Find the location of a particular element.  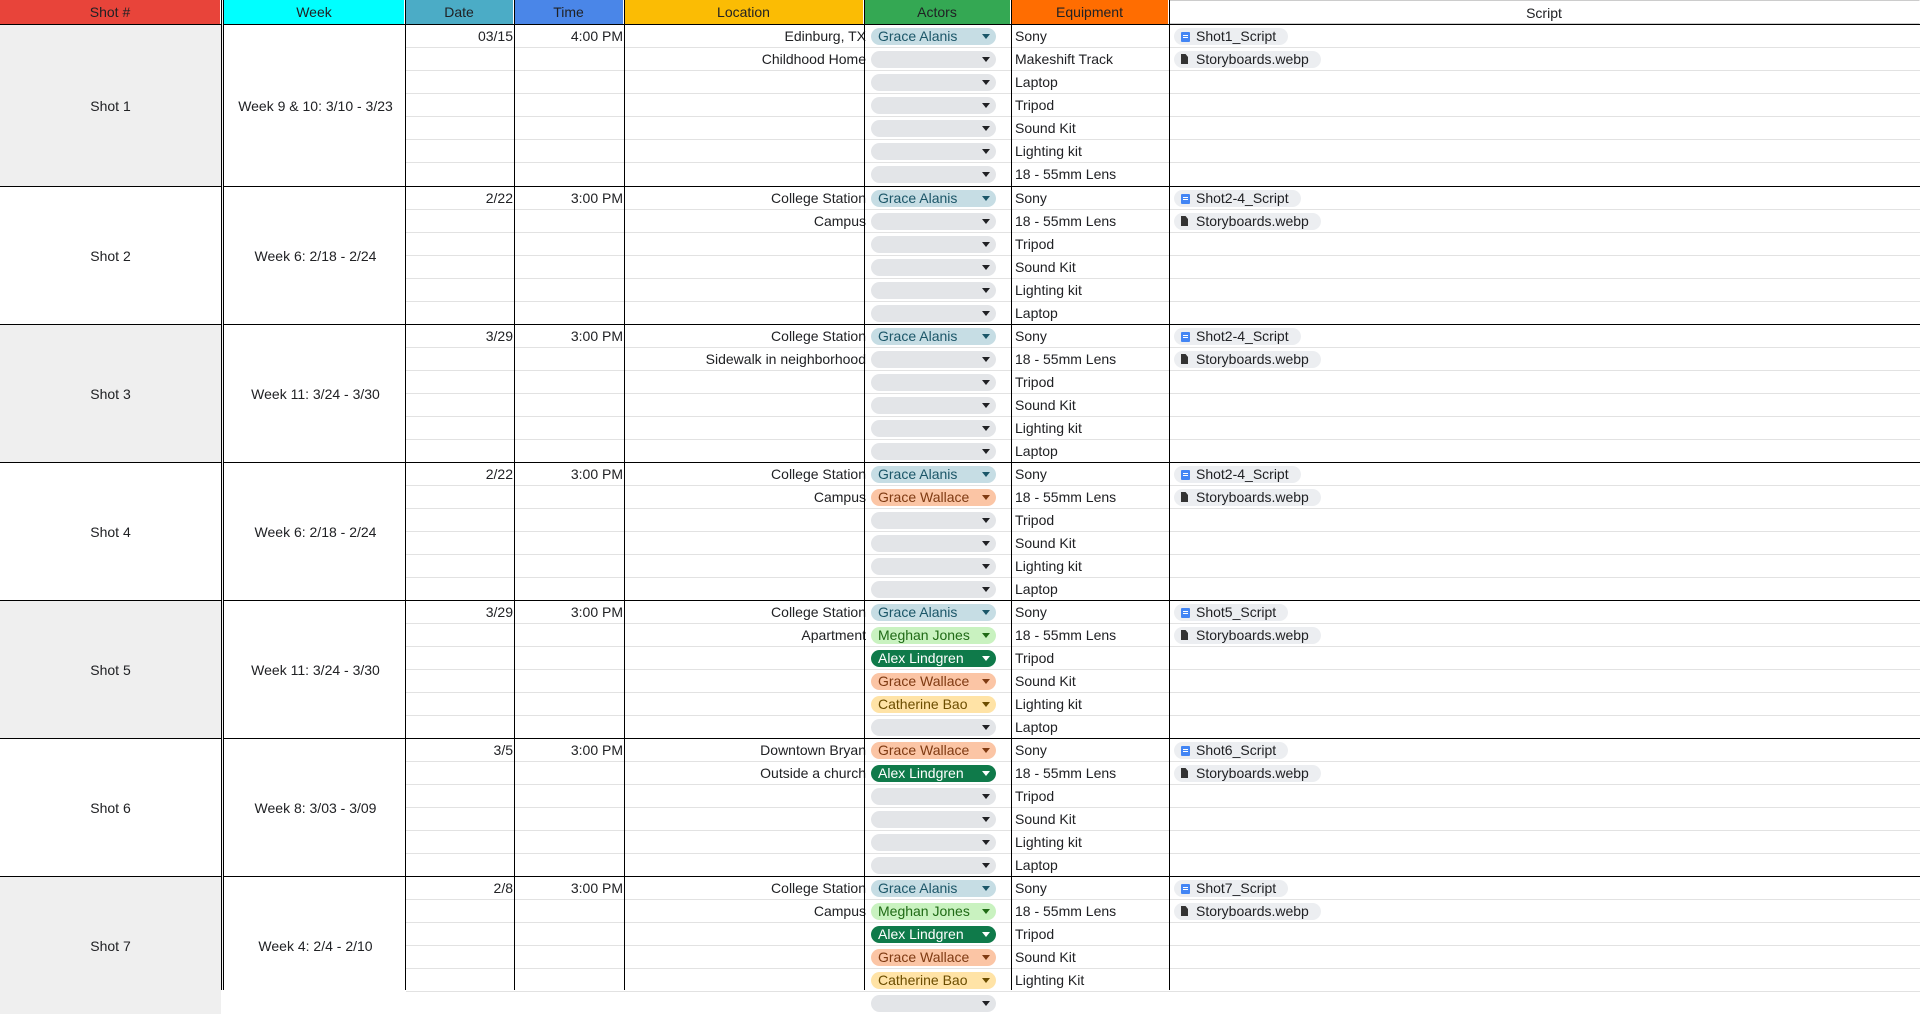

actor-cell: Grace Wallace is located at coordinates (941, 681).